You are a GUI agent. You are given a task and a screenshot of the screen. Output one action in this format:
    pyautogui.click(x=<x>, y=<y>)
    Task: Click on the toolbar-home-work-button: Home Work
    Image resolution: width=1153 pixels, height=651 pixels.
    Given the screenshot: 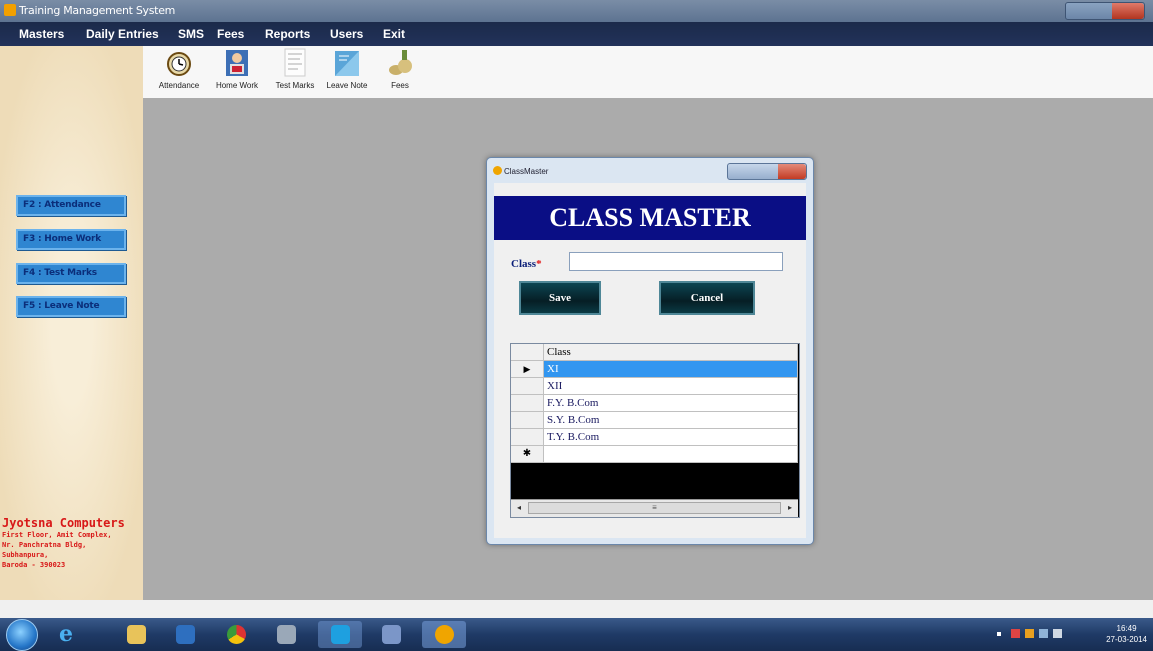 What is the action you would take?
    pyautogui.click(x=237, y=69)
    